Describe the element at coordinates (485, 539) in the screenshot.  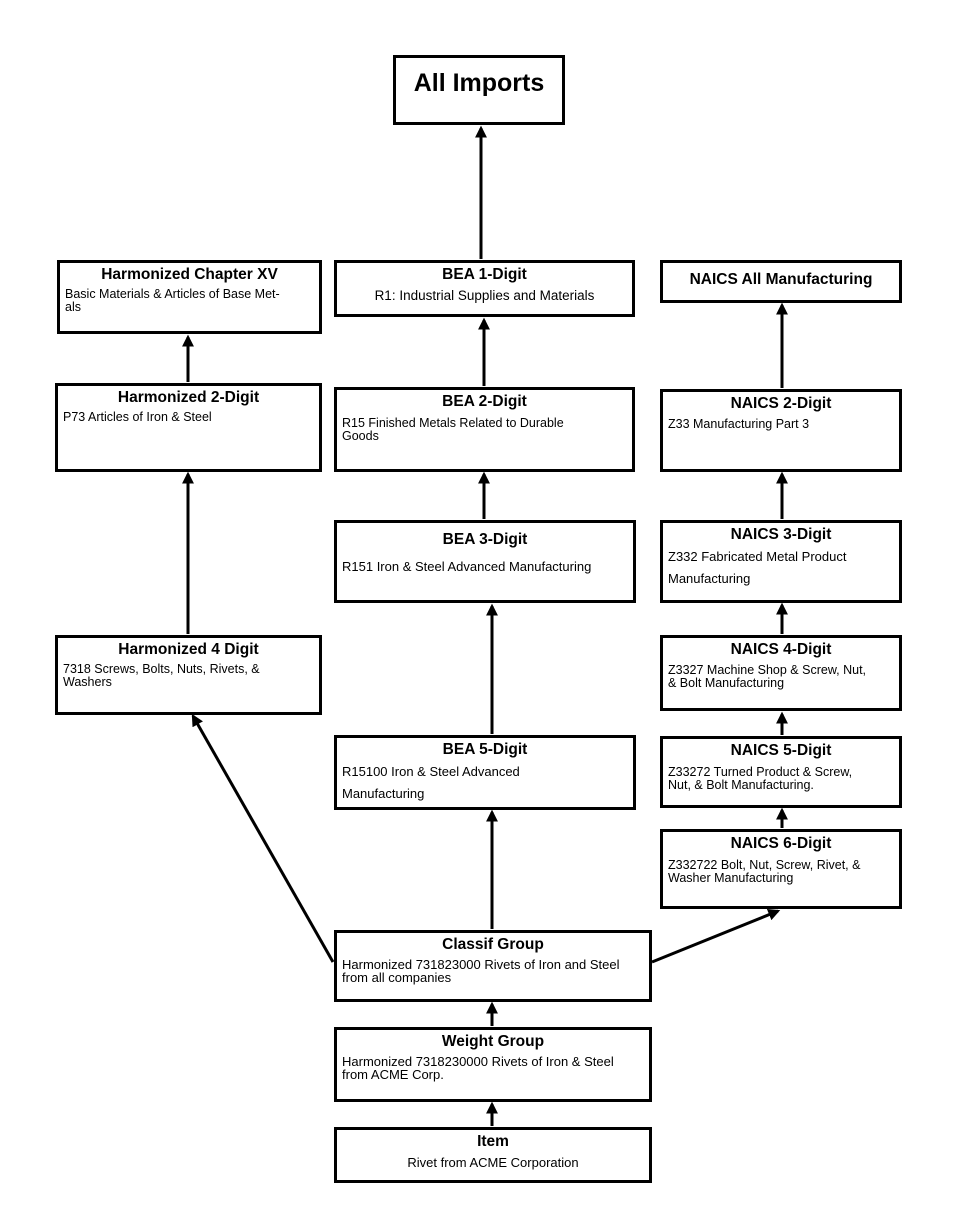
I see `node-title: BEA 3-Digit` at that location.